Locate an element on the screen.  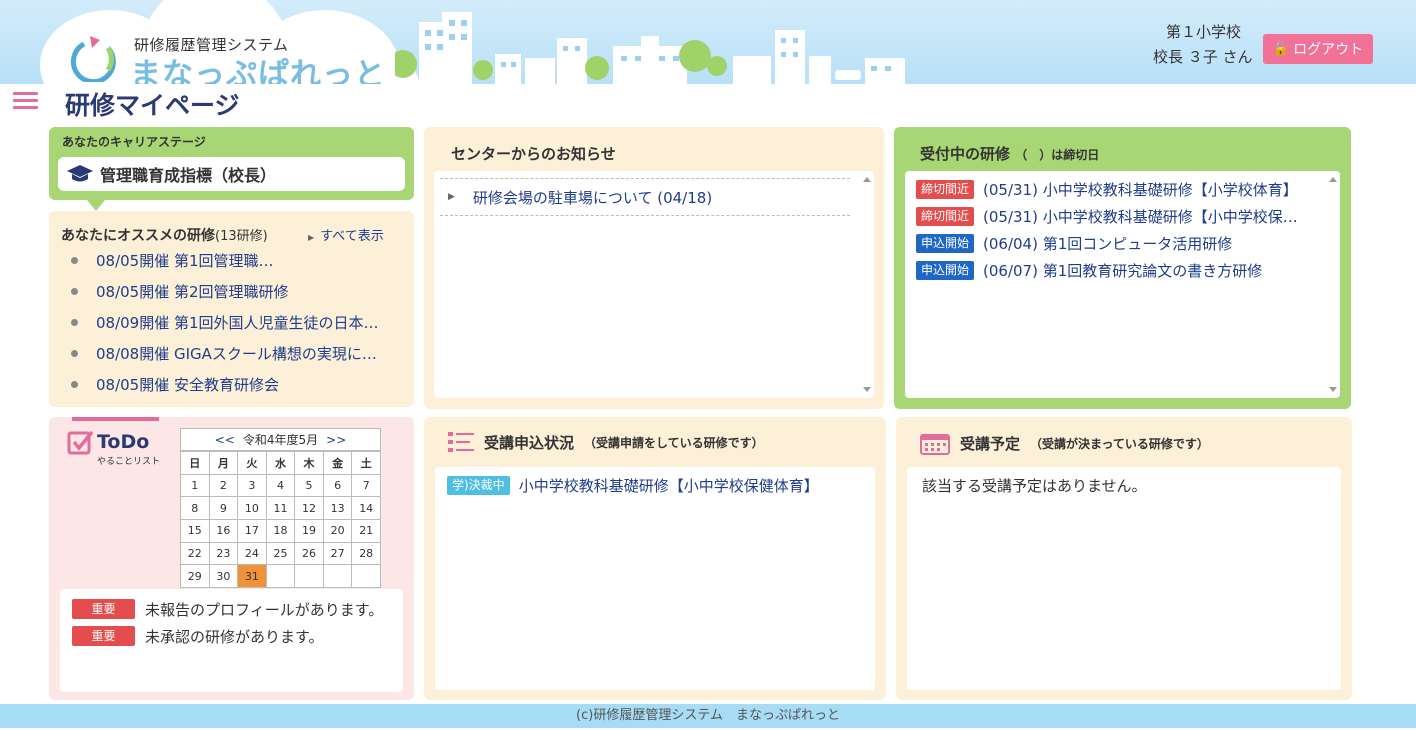
apply-status-item: 学)決裁中 小中学校教科基礎研修【小中学校保健体育】 is located at coordinates (633, 485).